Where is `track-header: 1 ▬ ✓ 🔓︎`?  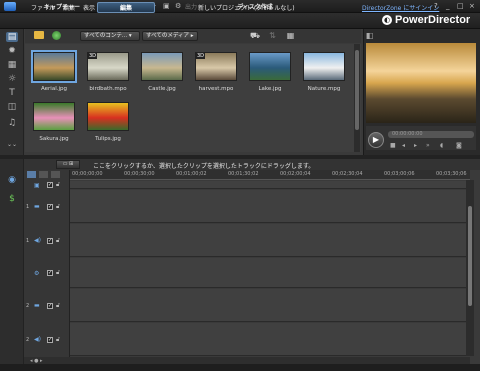
track-header: 1 ▬ ✓ 🔓︎ is located at coordinates (43, 207).